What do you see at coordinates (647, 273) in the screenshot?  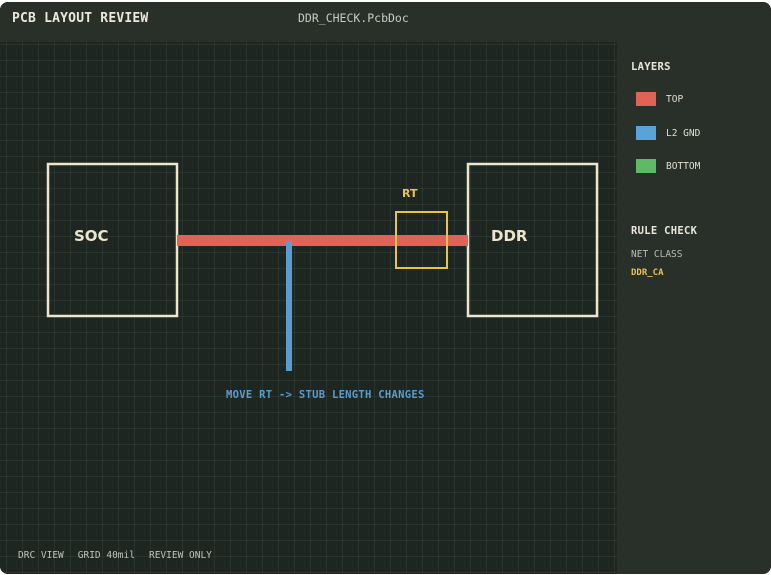 I see `net-class-value: DDR_CA` at bounding box center [647, 273].